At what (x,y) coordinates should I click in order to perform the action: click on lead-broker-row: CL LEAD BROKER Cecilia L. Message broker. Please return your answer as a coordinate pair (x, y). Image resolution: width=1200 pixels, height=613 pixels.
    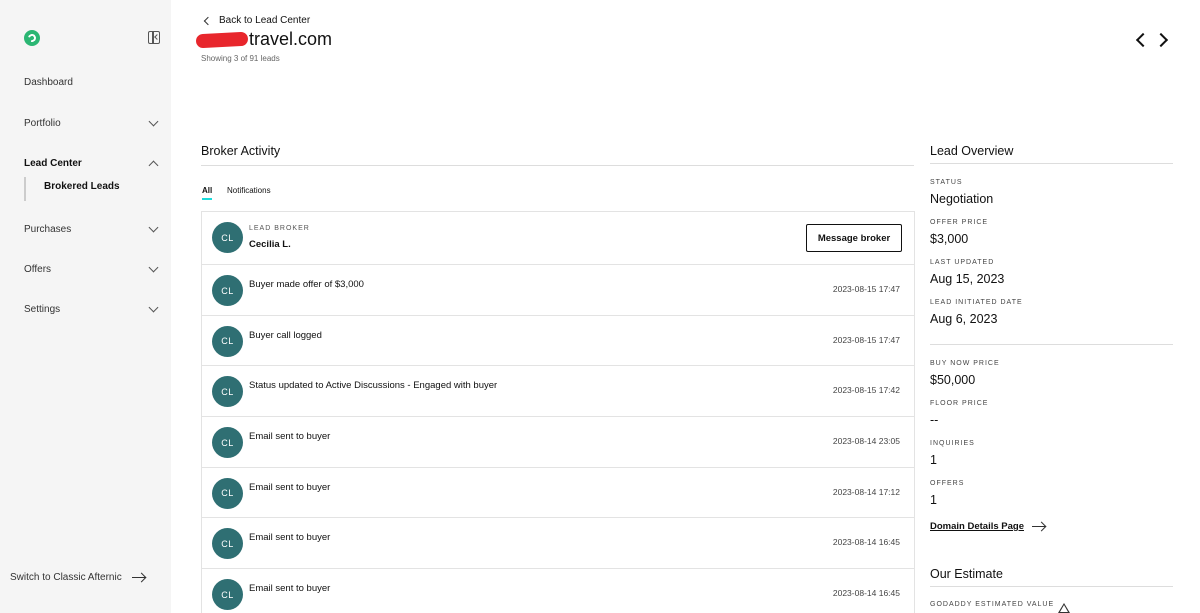
    Looking at the image, I should click on (558, 238).